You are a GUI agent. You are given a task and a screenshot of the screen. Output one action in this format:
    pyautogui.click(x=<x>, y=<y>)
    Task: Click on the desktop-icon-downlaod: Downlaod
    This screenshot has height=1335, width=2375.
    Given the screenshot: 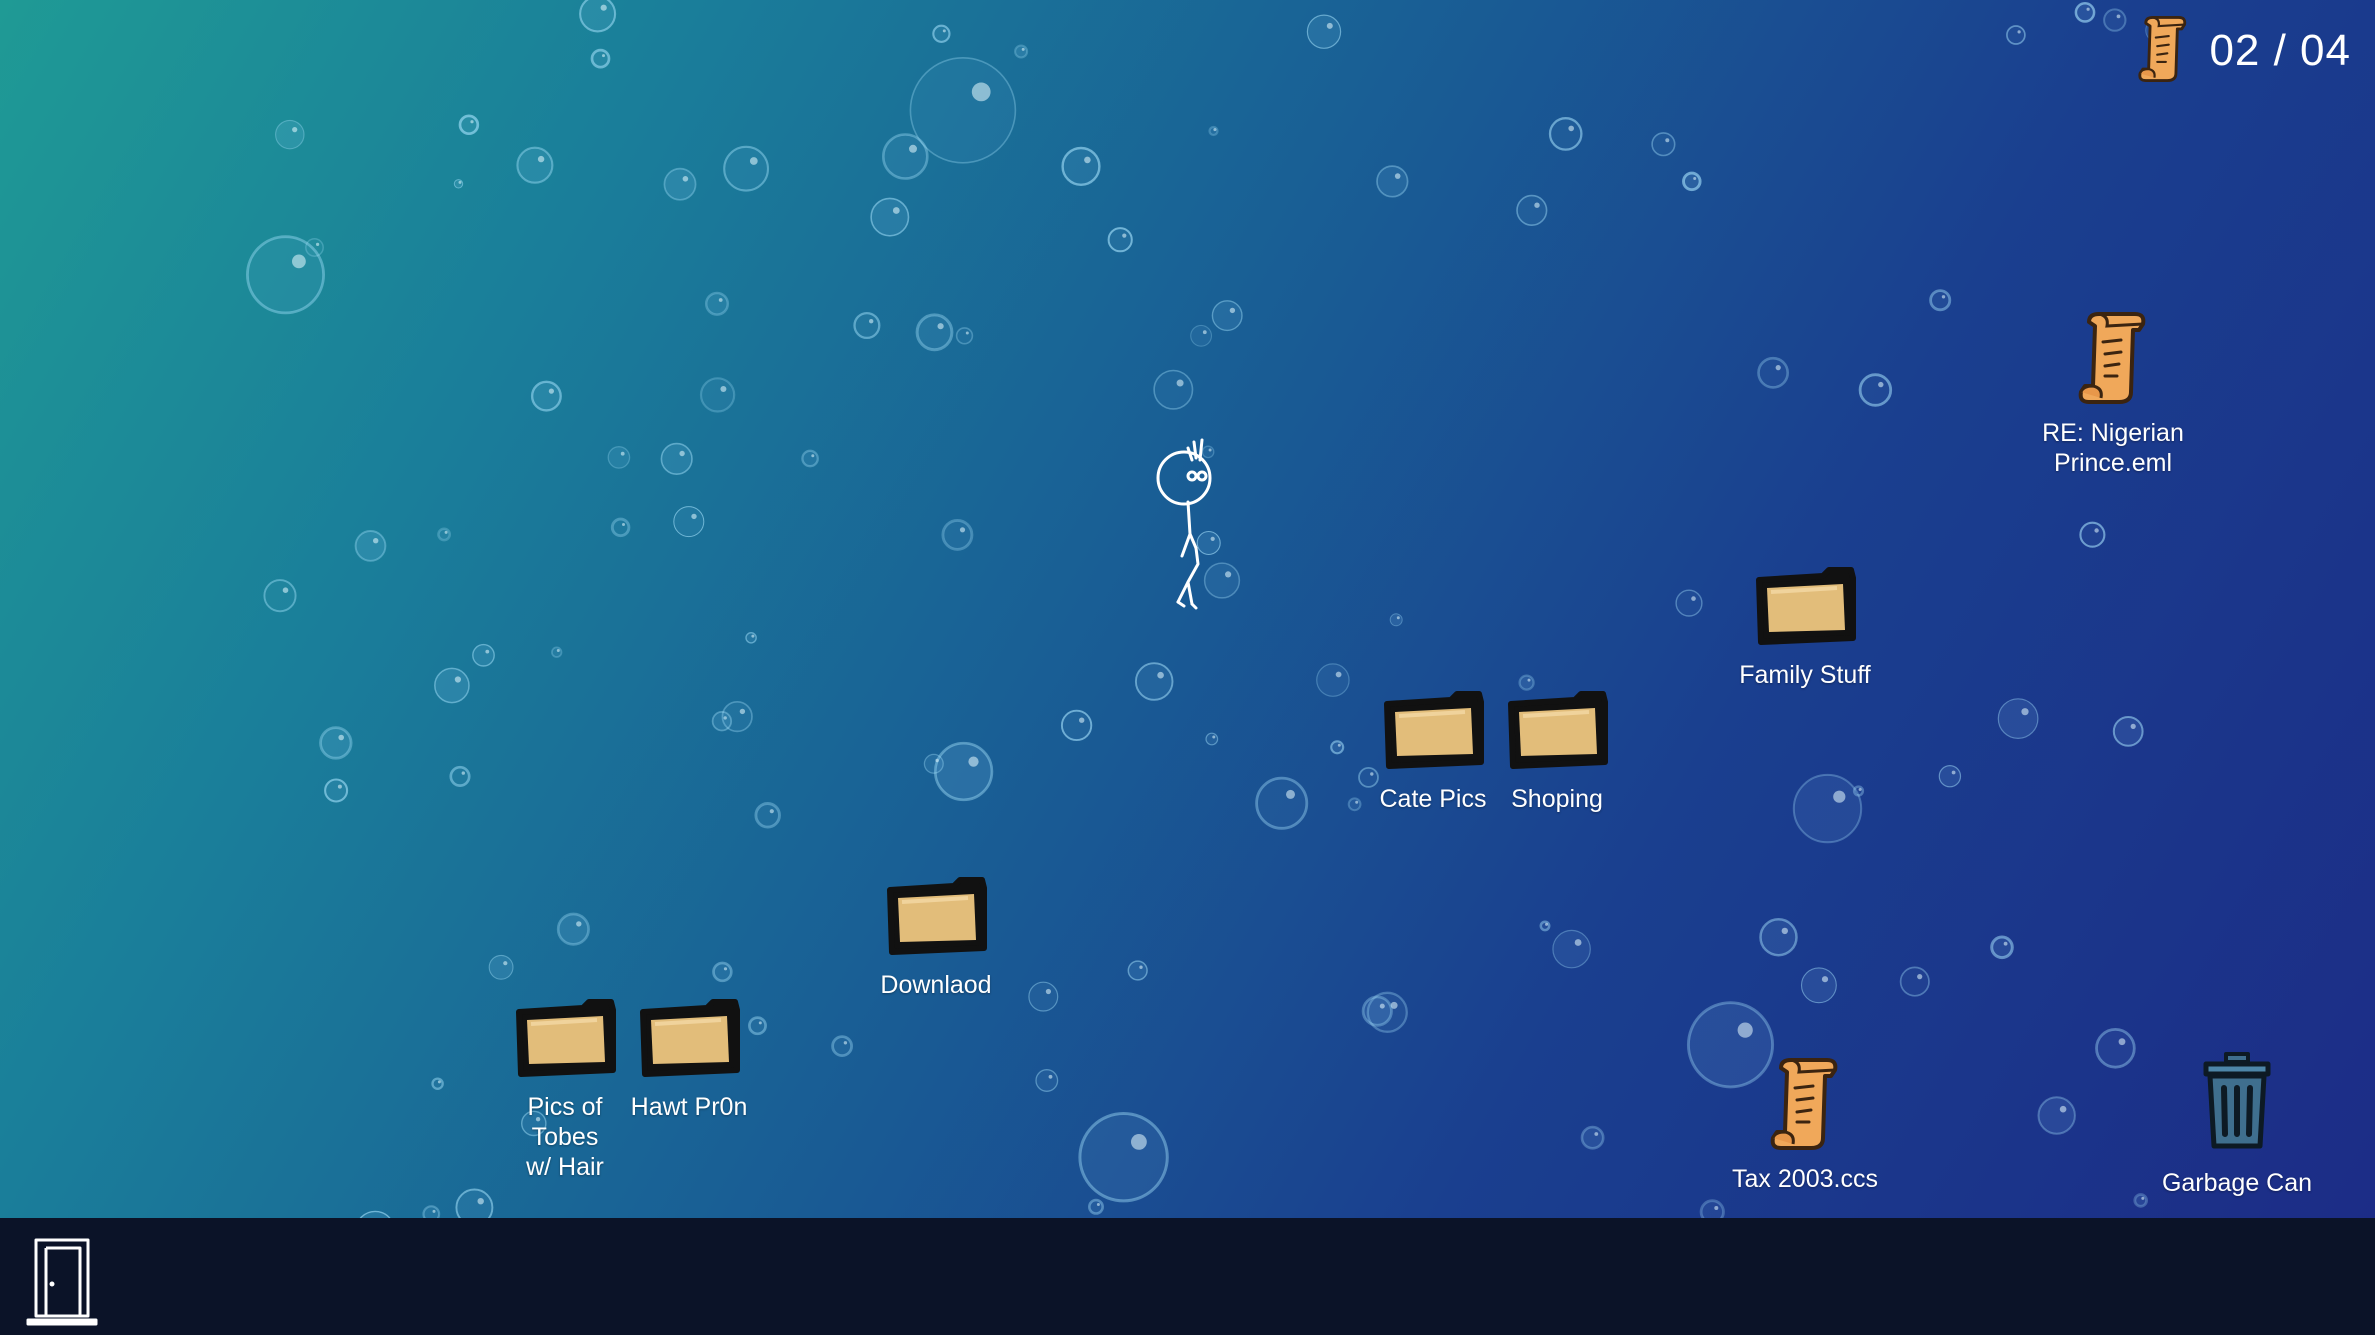 What is the action you would take?
    pyautogui.click(x=936, y=938)
    